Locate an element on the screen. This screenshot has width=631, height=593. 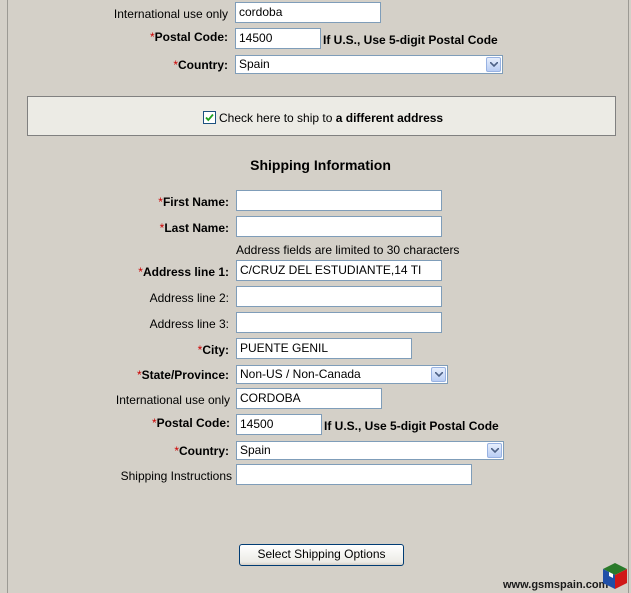
page-left-border is located at coordinates (7, 296).